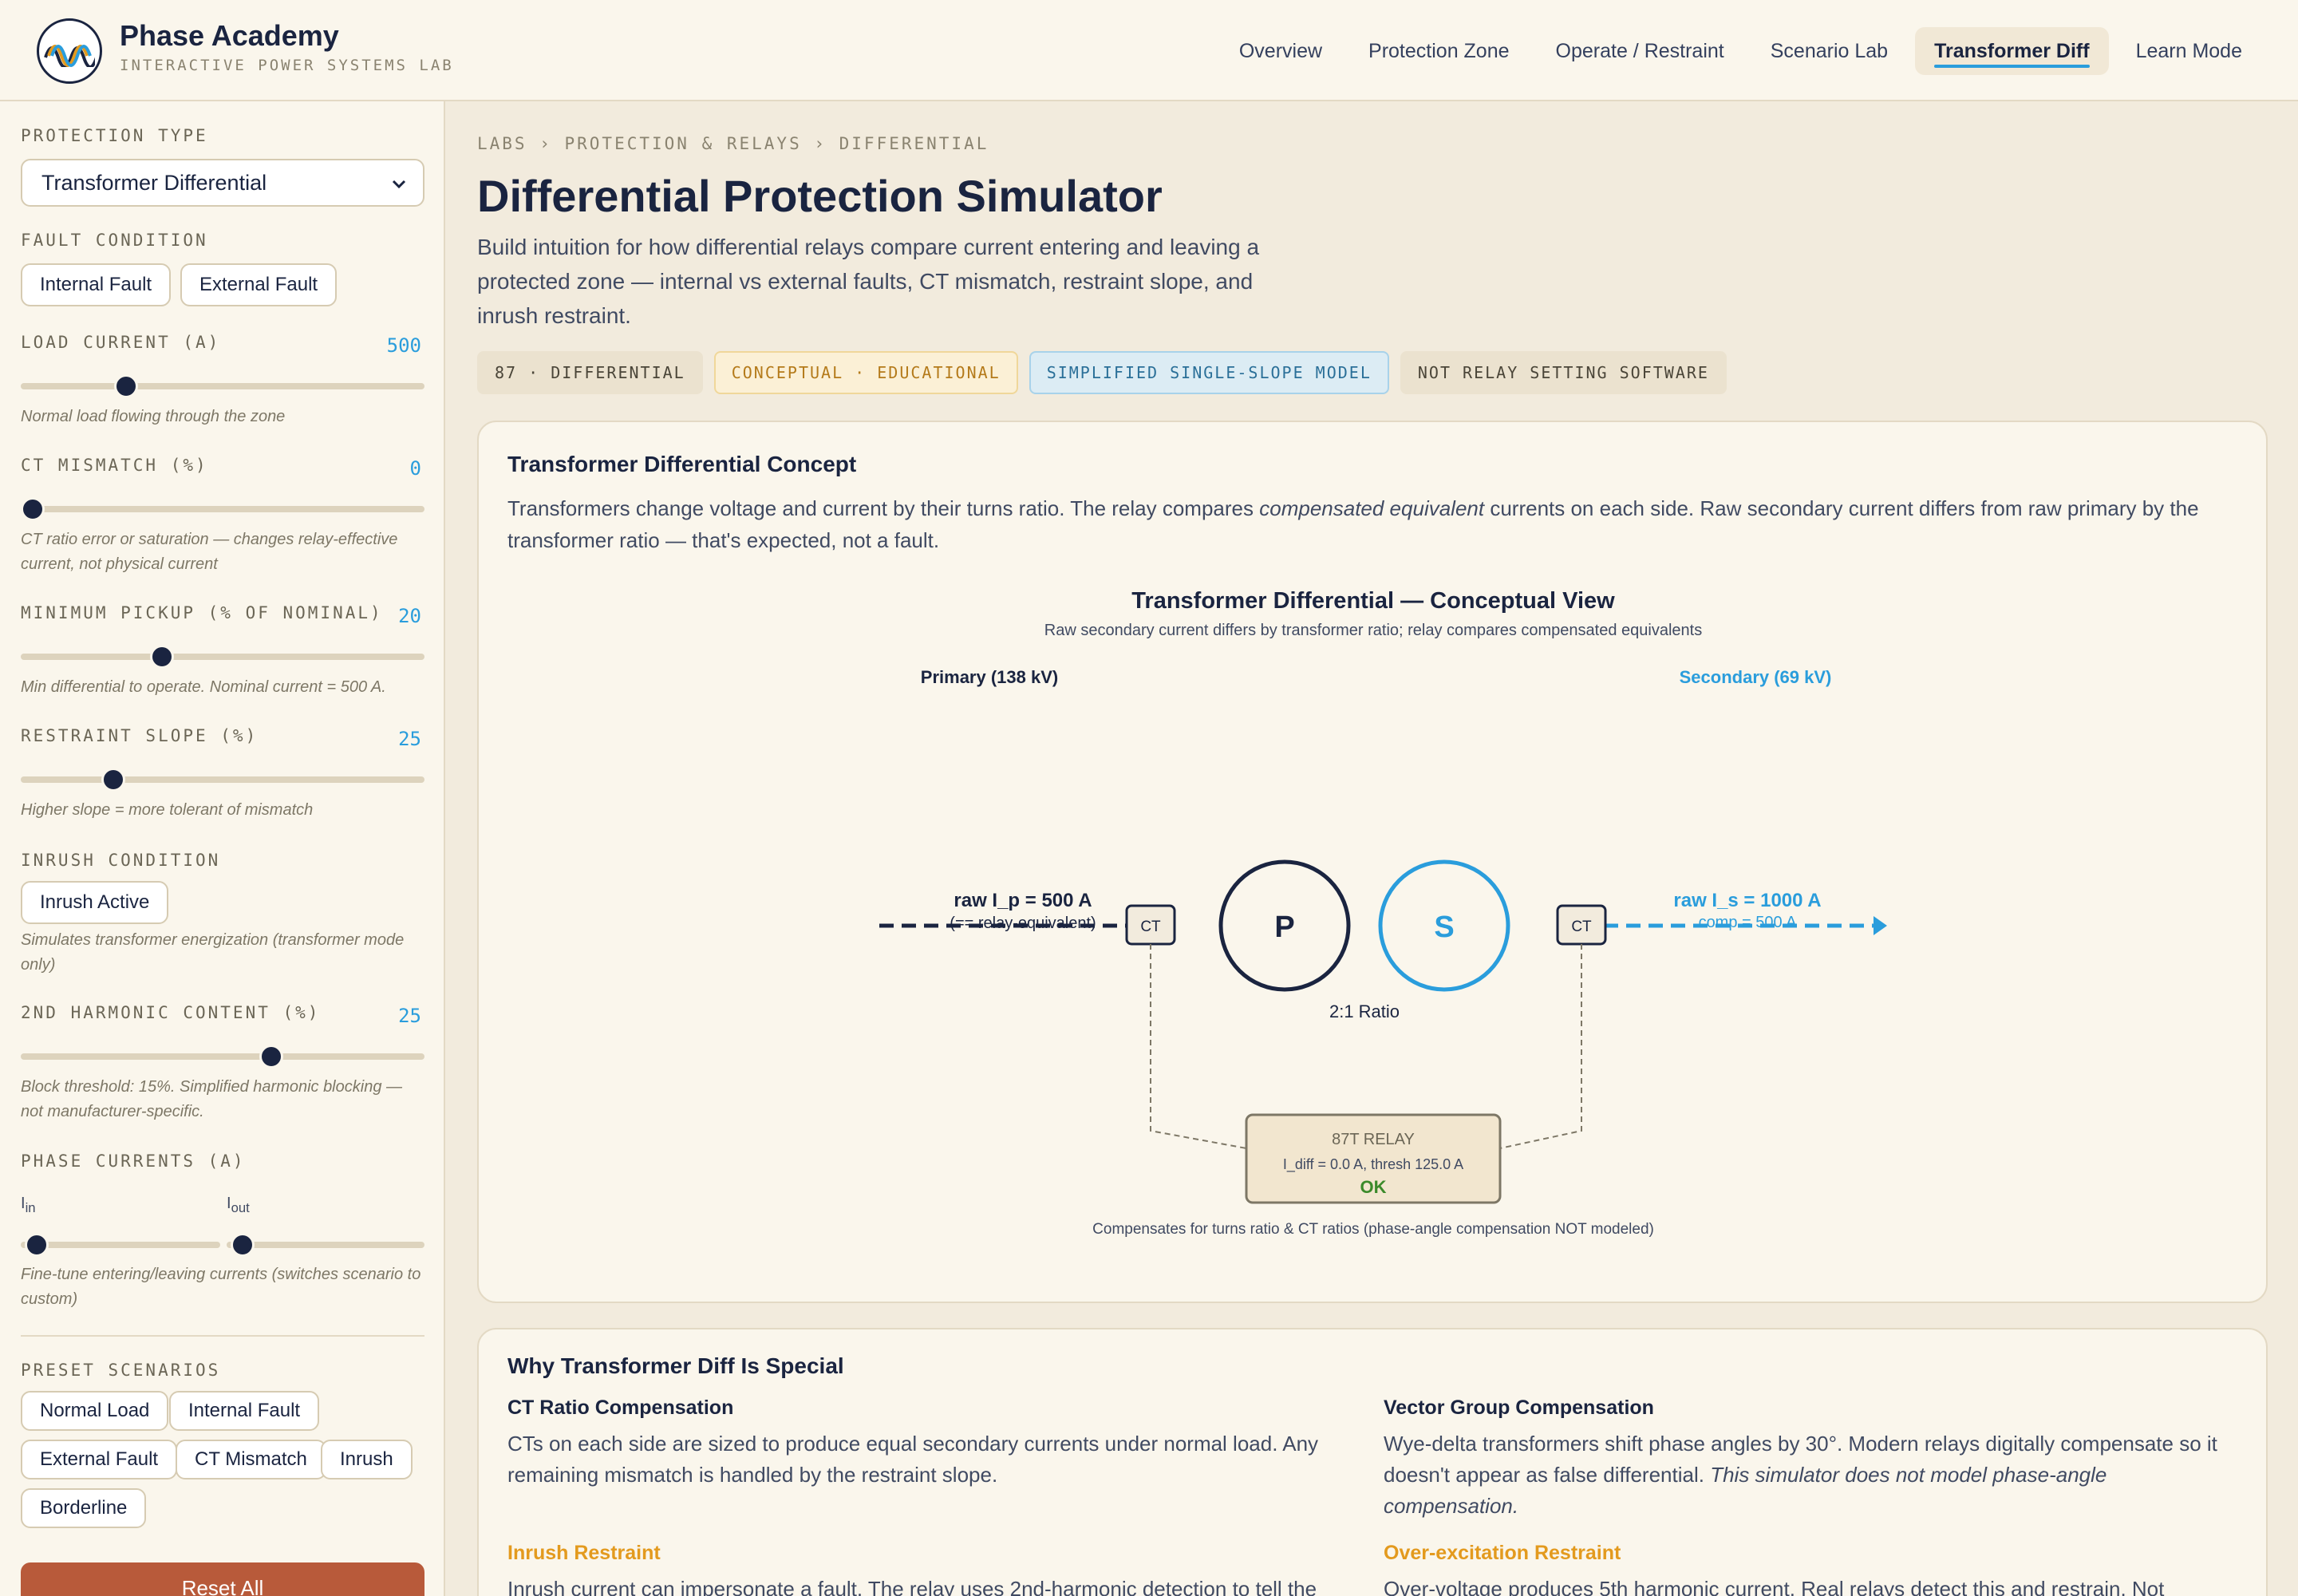 This screenshot has height=1596, width=2298. Describe the element at coordinates (1373, 1187) in the screenshot. I see `relay-status: OK` at that location.